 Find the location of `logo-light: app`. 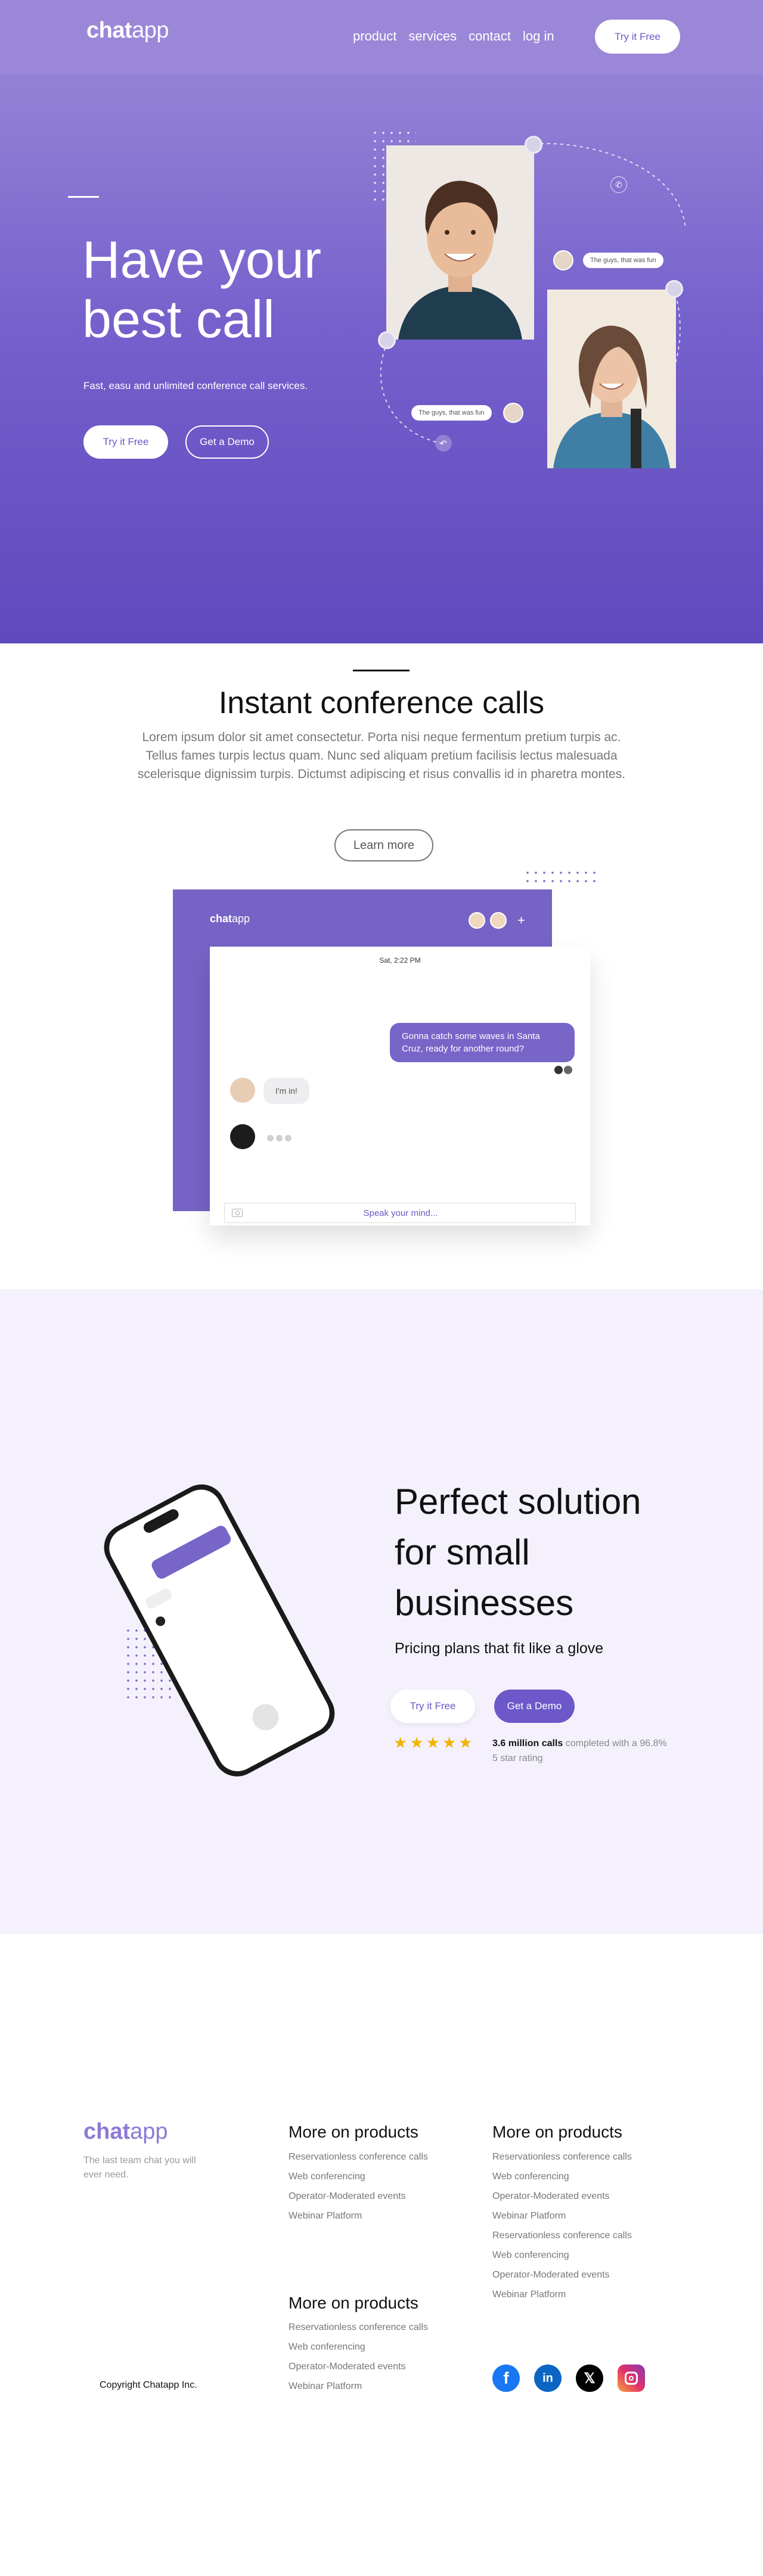

logo-light: app is located at coordinates (150, 30).